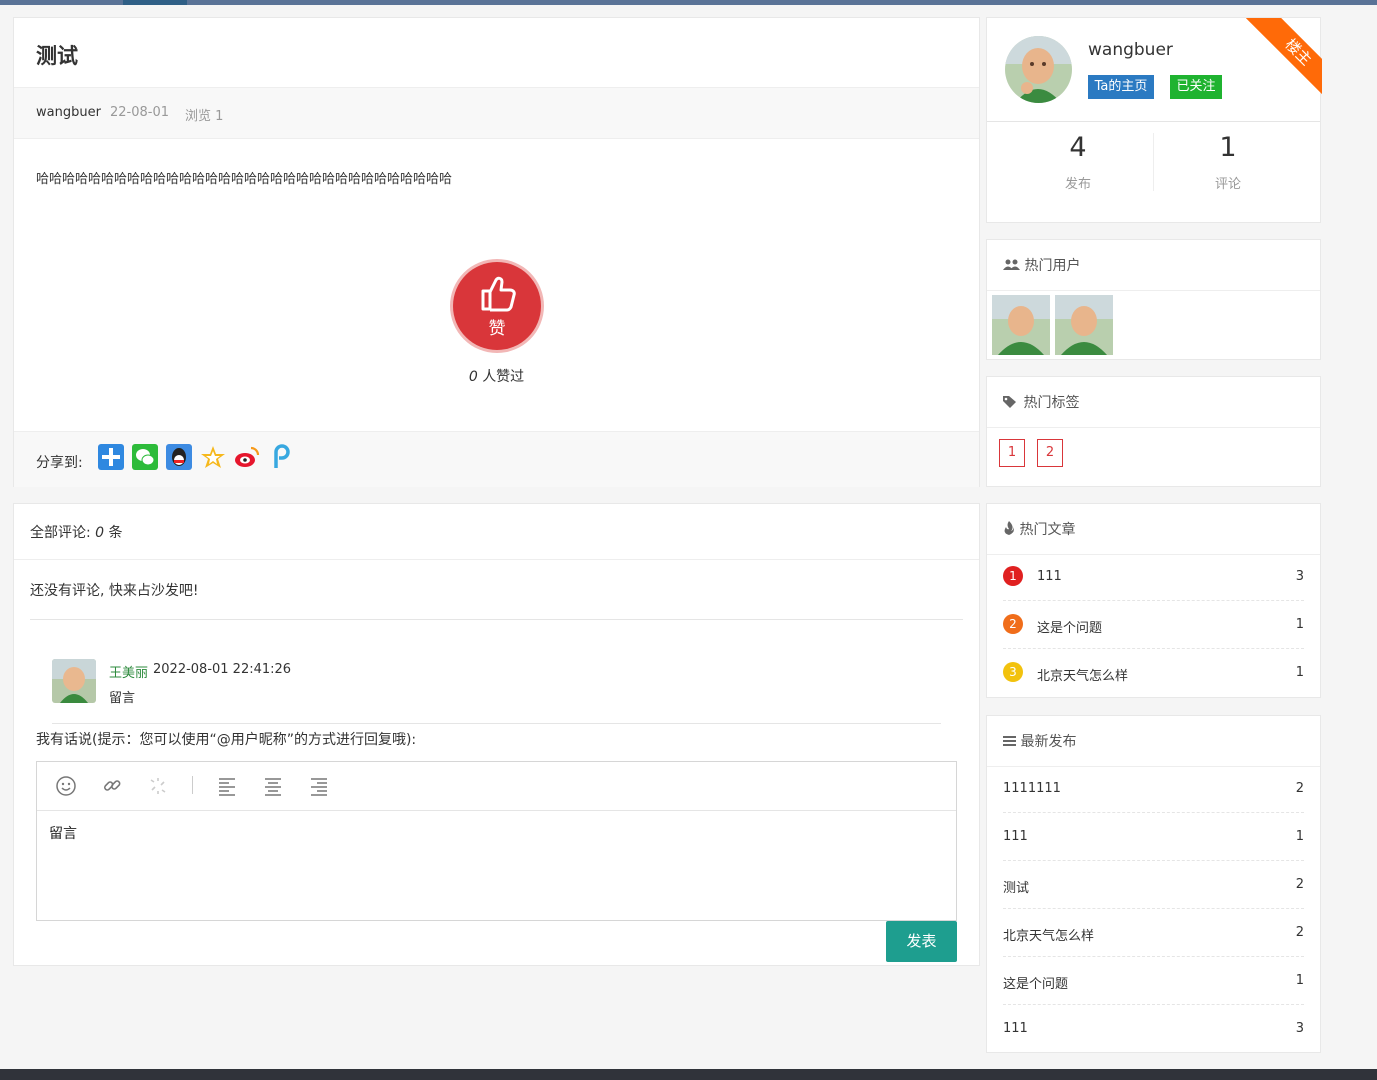  I want to click on hot-articles-header: 热门文章, so click(1039, 529).